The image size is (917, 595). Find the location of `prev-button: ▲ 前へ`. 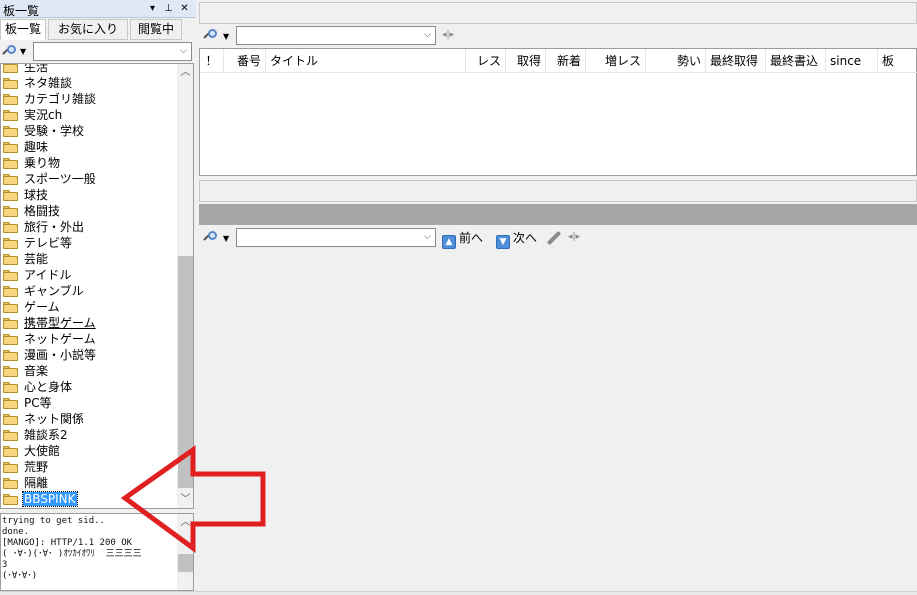

prev-button: ▲ 前へ is located at coordinates (463, 239).